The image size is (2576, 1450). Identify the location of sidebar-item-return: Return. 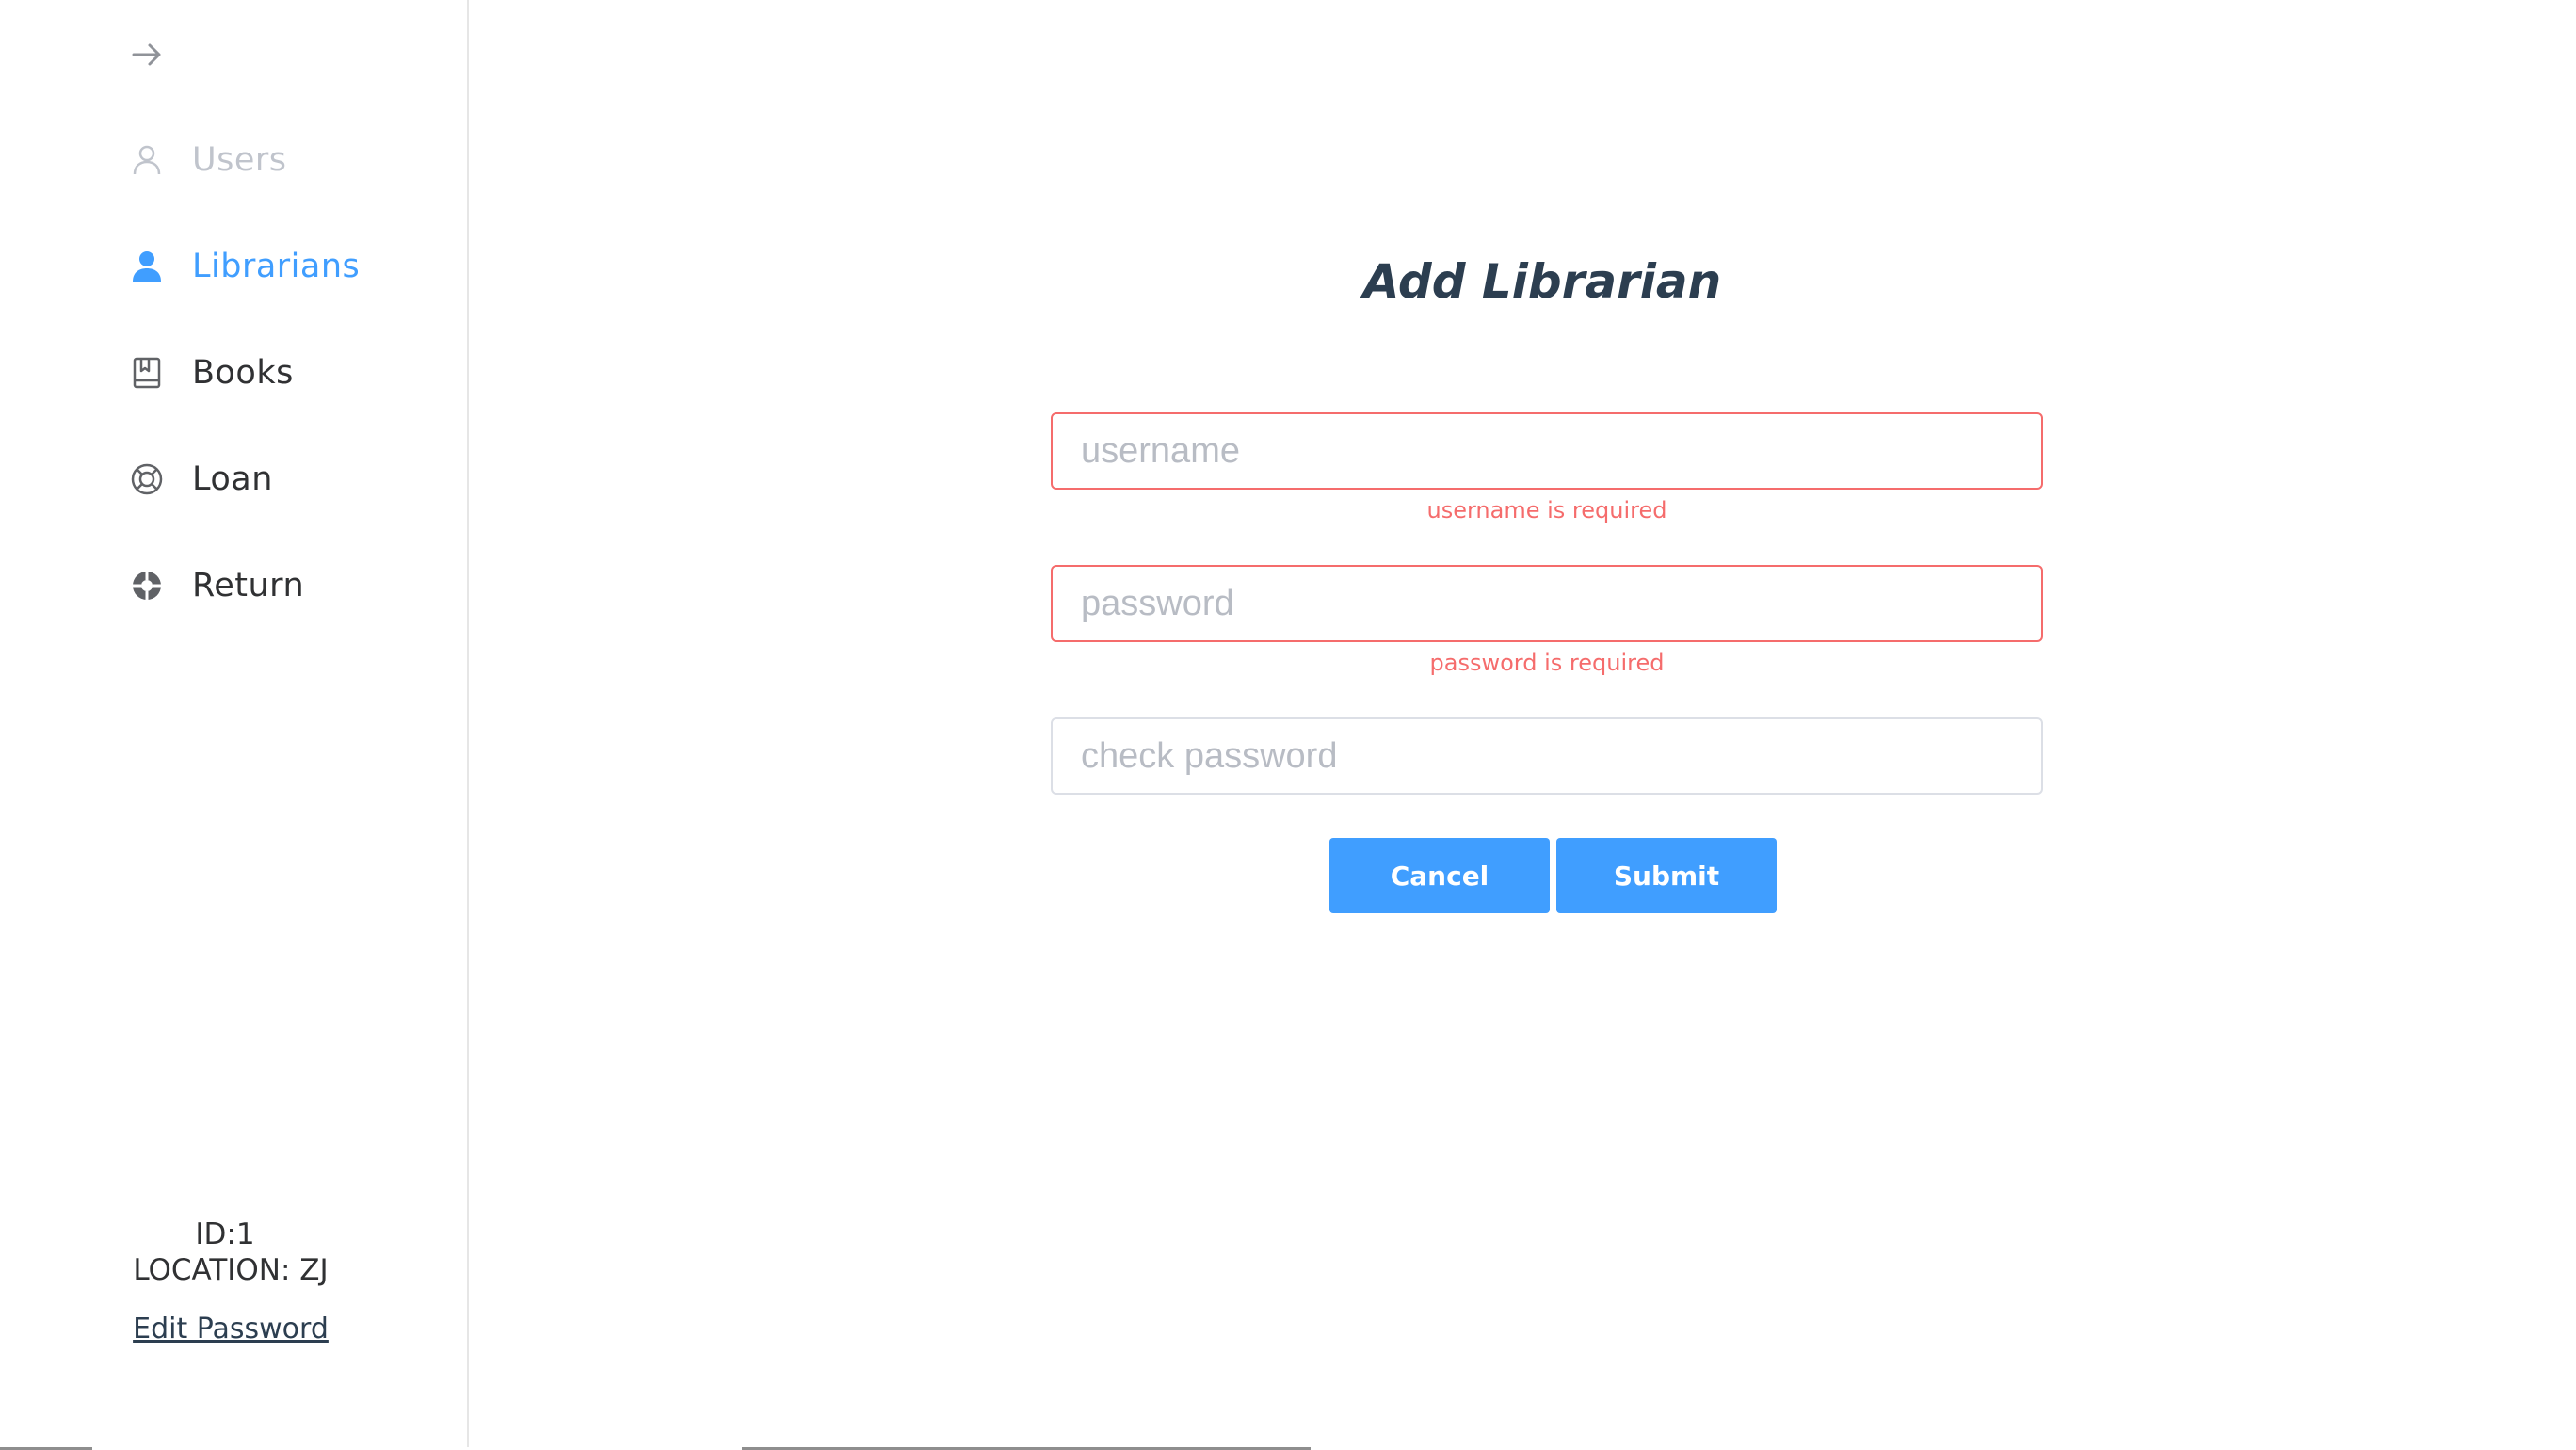
(288, 585).